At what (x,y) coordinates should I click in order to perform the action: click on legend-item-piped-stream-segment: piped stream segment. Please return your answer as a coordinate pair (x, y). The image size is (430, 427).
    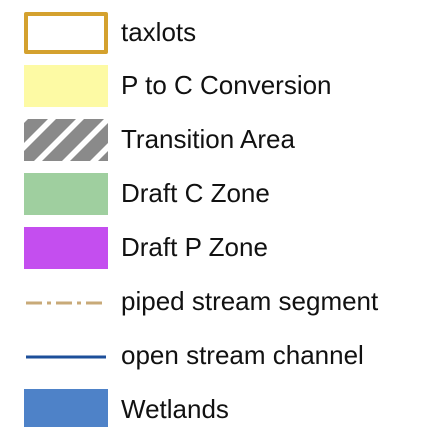
    Looking at the image, I should click on (215, 301).